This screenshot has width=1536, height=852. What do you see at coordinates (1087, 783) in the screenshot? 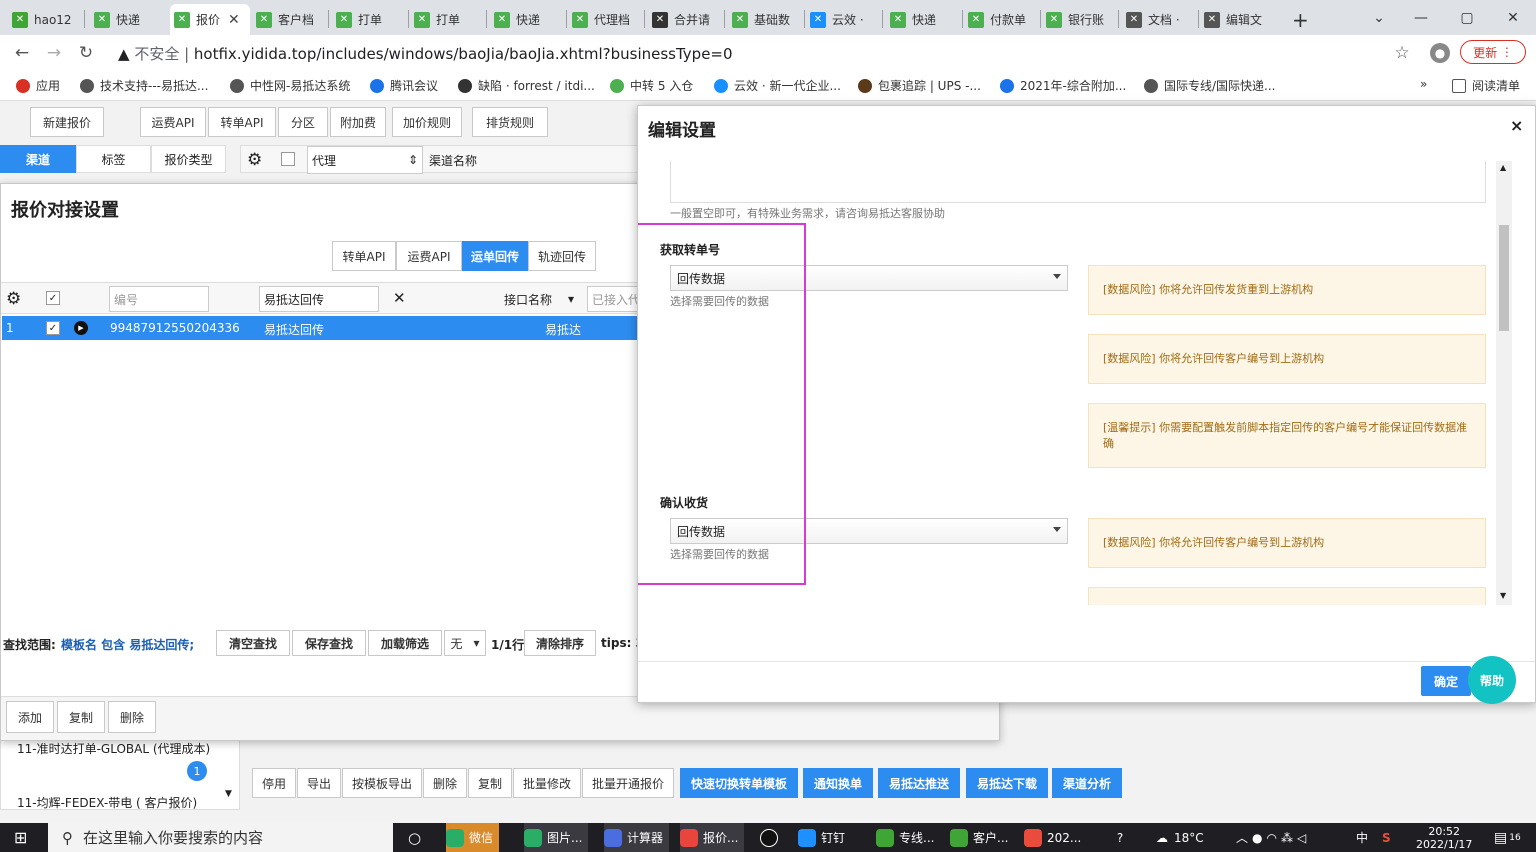
I see `bottom-action-button: 渠道分析` at bounding box center [1087, 783].